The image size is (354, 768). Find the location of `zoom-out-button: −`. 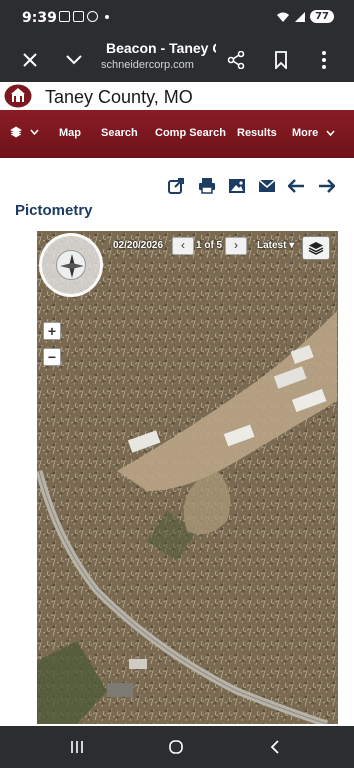

zoom-out-button: − is located at coordinates (52, 357).